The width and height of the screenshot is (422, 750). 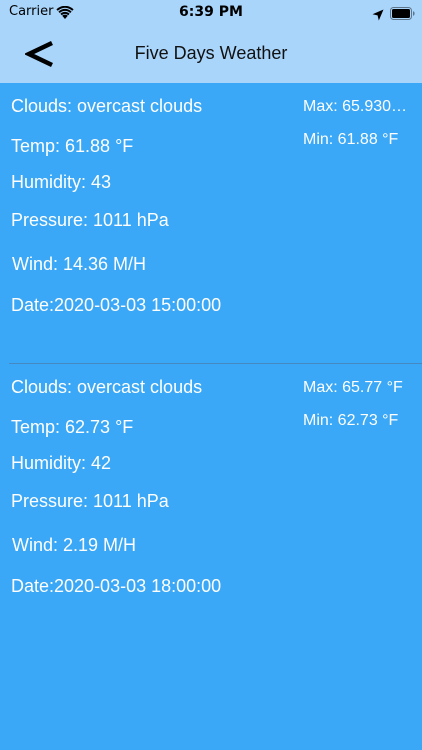 I want to click on min-temp-label: Min: 61.88 °F, so click(x=351, y=139).